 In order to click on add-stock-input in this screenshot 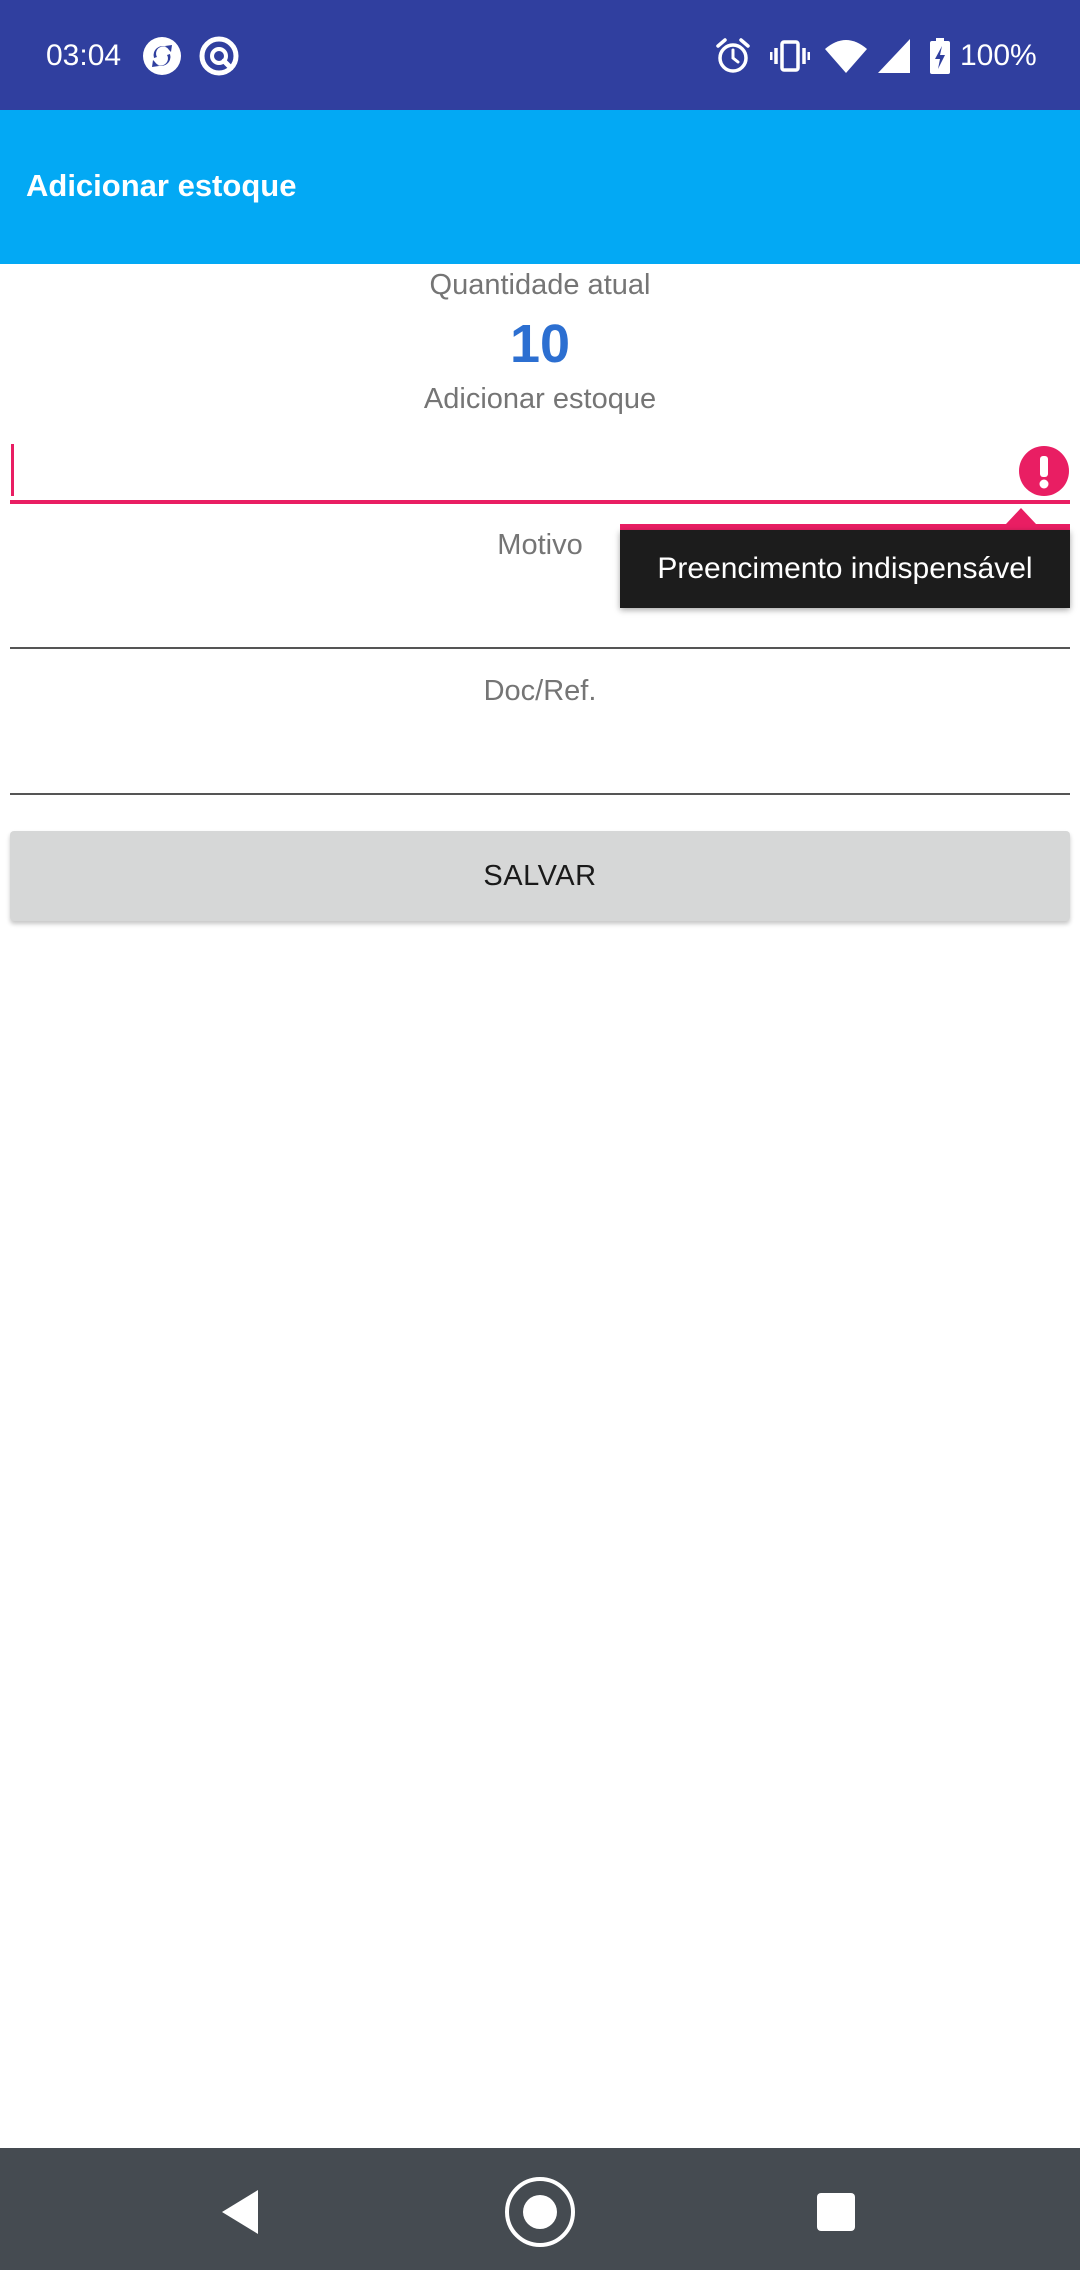, I will do `click(540, 471)`.